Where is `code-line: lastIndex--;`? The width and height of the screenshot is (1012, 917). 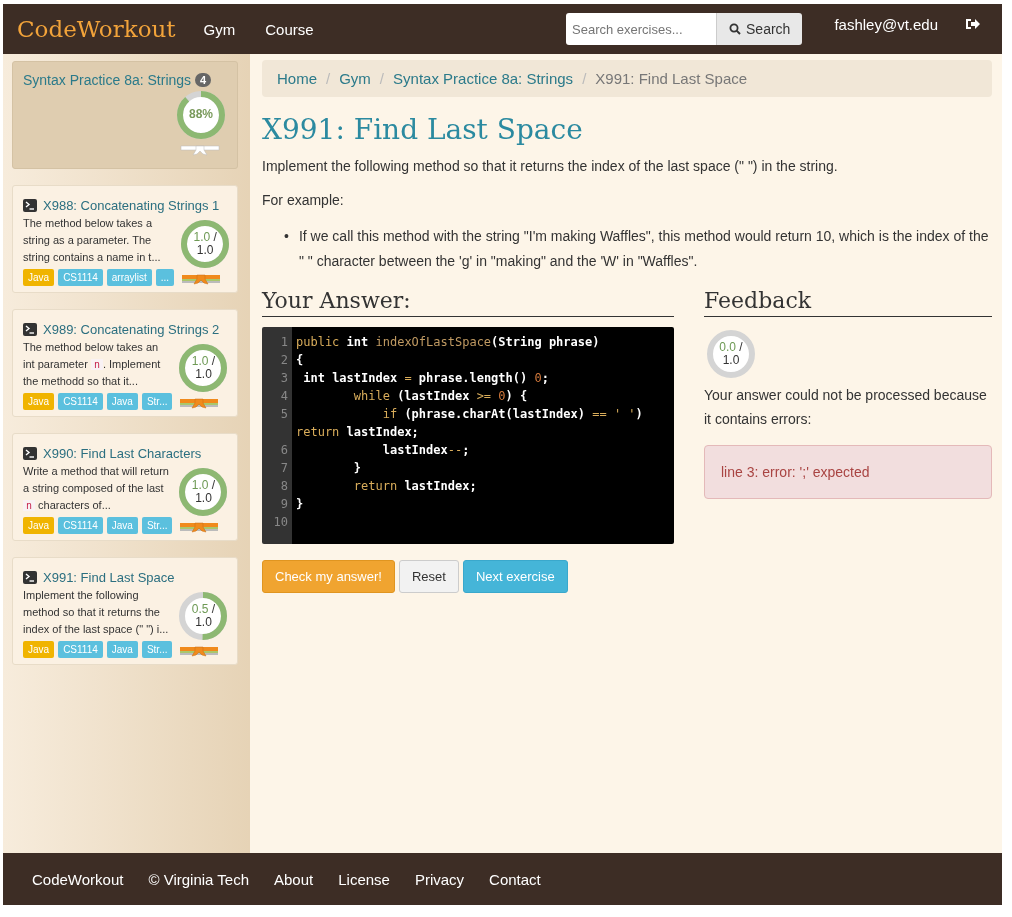
code-line: lastIndex--; is located at coordinates (426, 450).